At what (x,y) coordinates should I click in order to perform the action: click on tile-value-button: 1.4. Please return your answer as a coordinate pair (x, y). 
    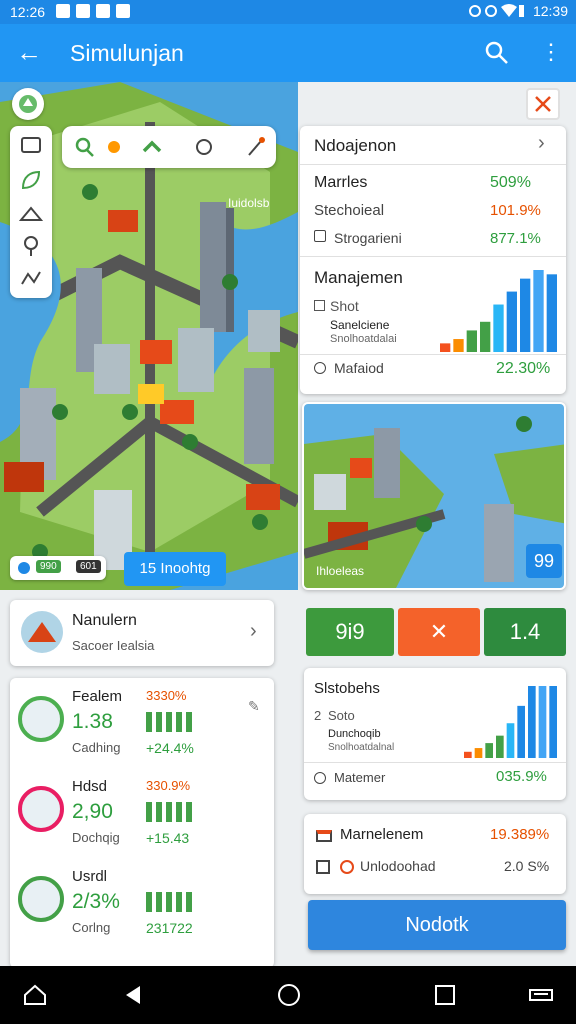
    Looking at the image, I should click on (525, 632).